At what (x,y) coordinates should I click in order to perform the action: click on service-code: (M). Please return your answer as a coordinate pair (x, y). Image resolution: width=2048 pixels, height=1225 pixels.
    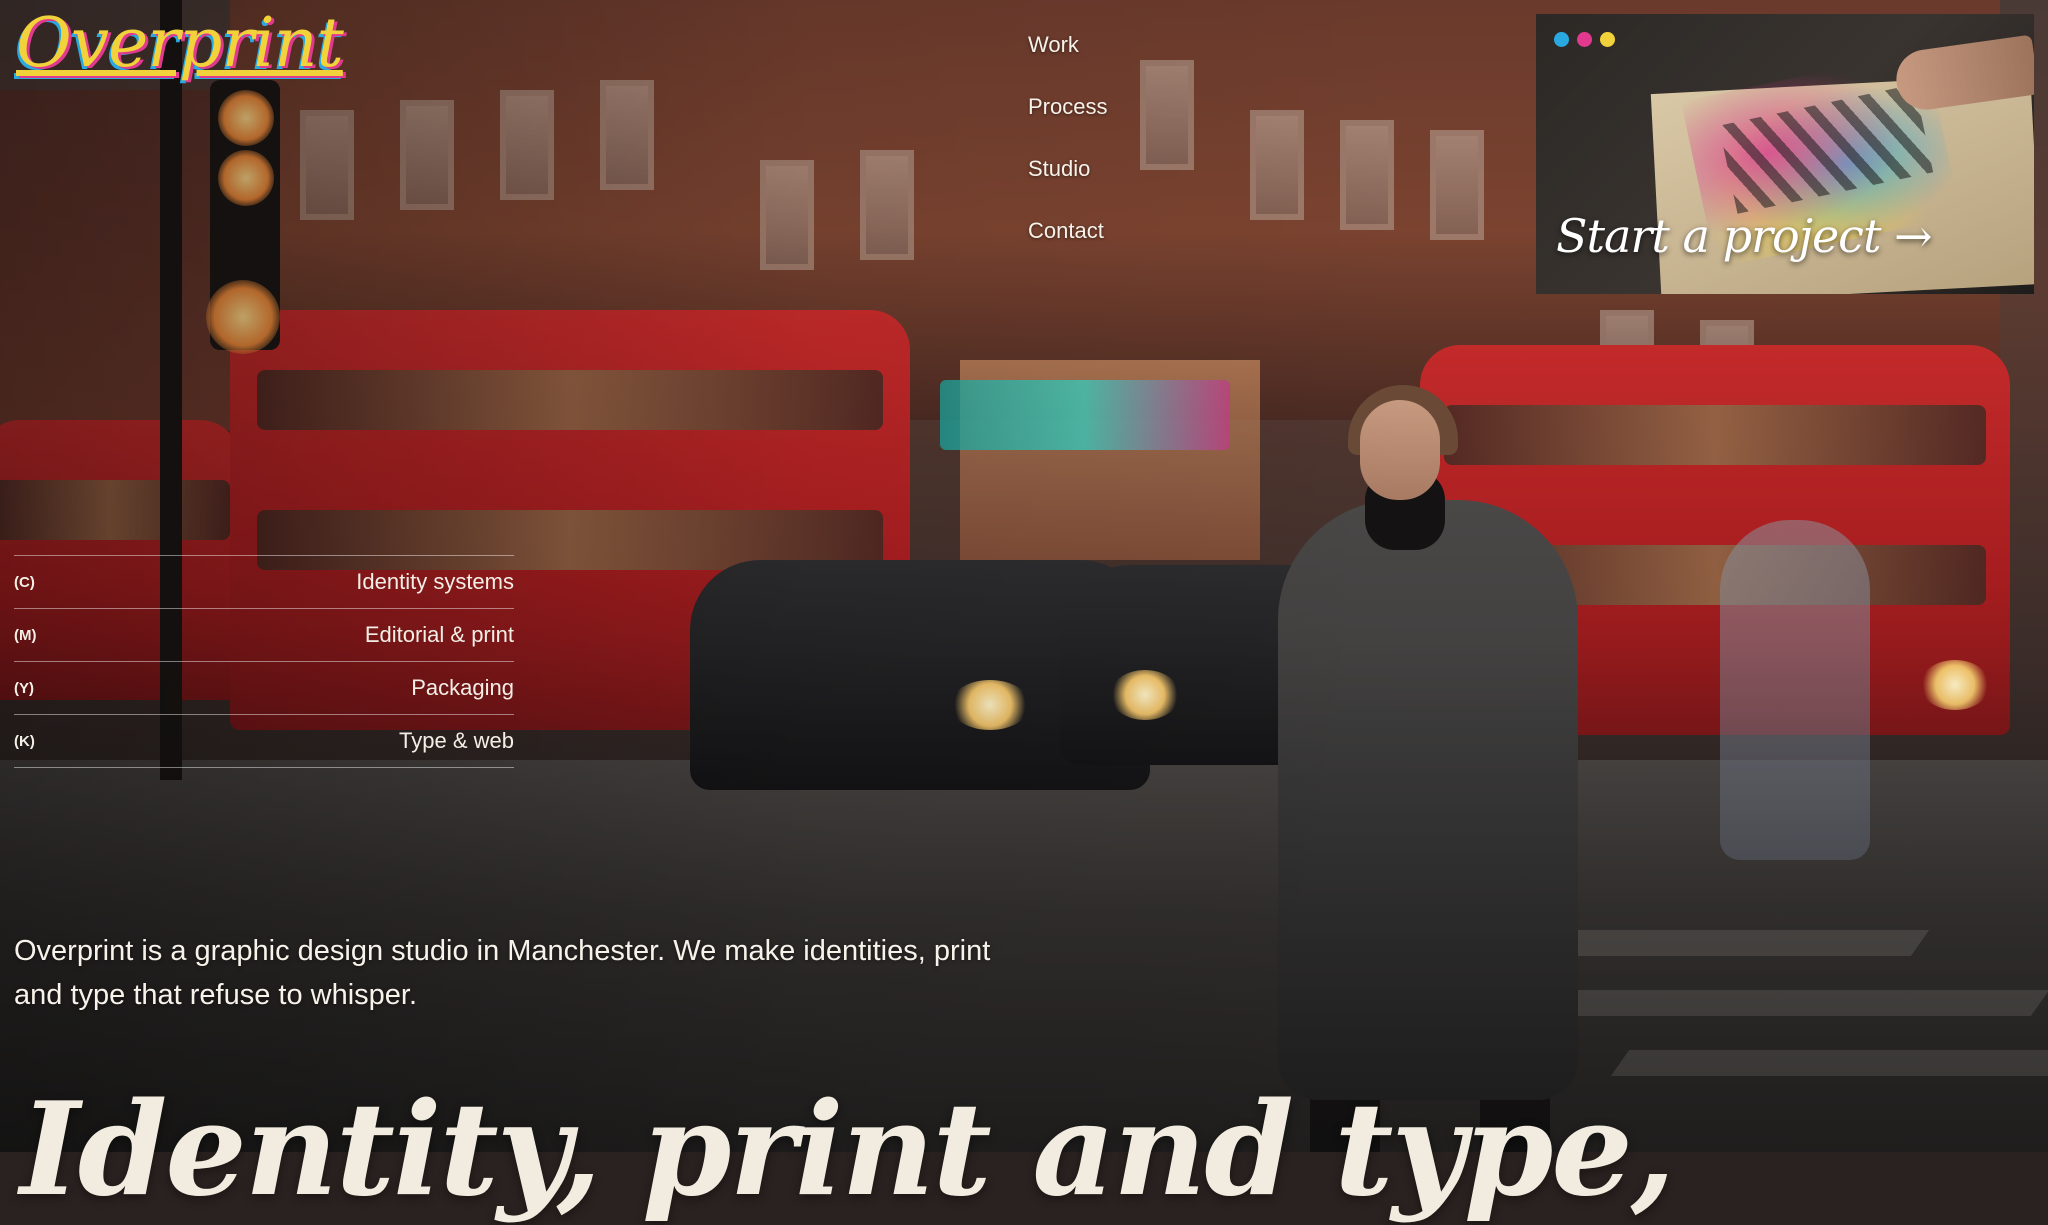
    Looking at the image, I should click on (25, 635).